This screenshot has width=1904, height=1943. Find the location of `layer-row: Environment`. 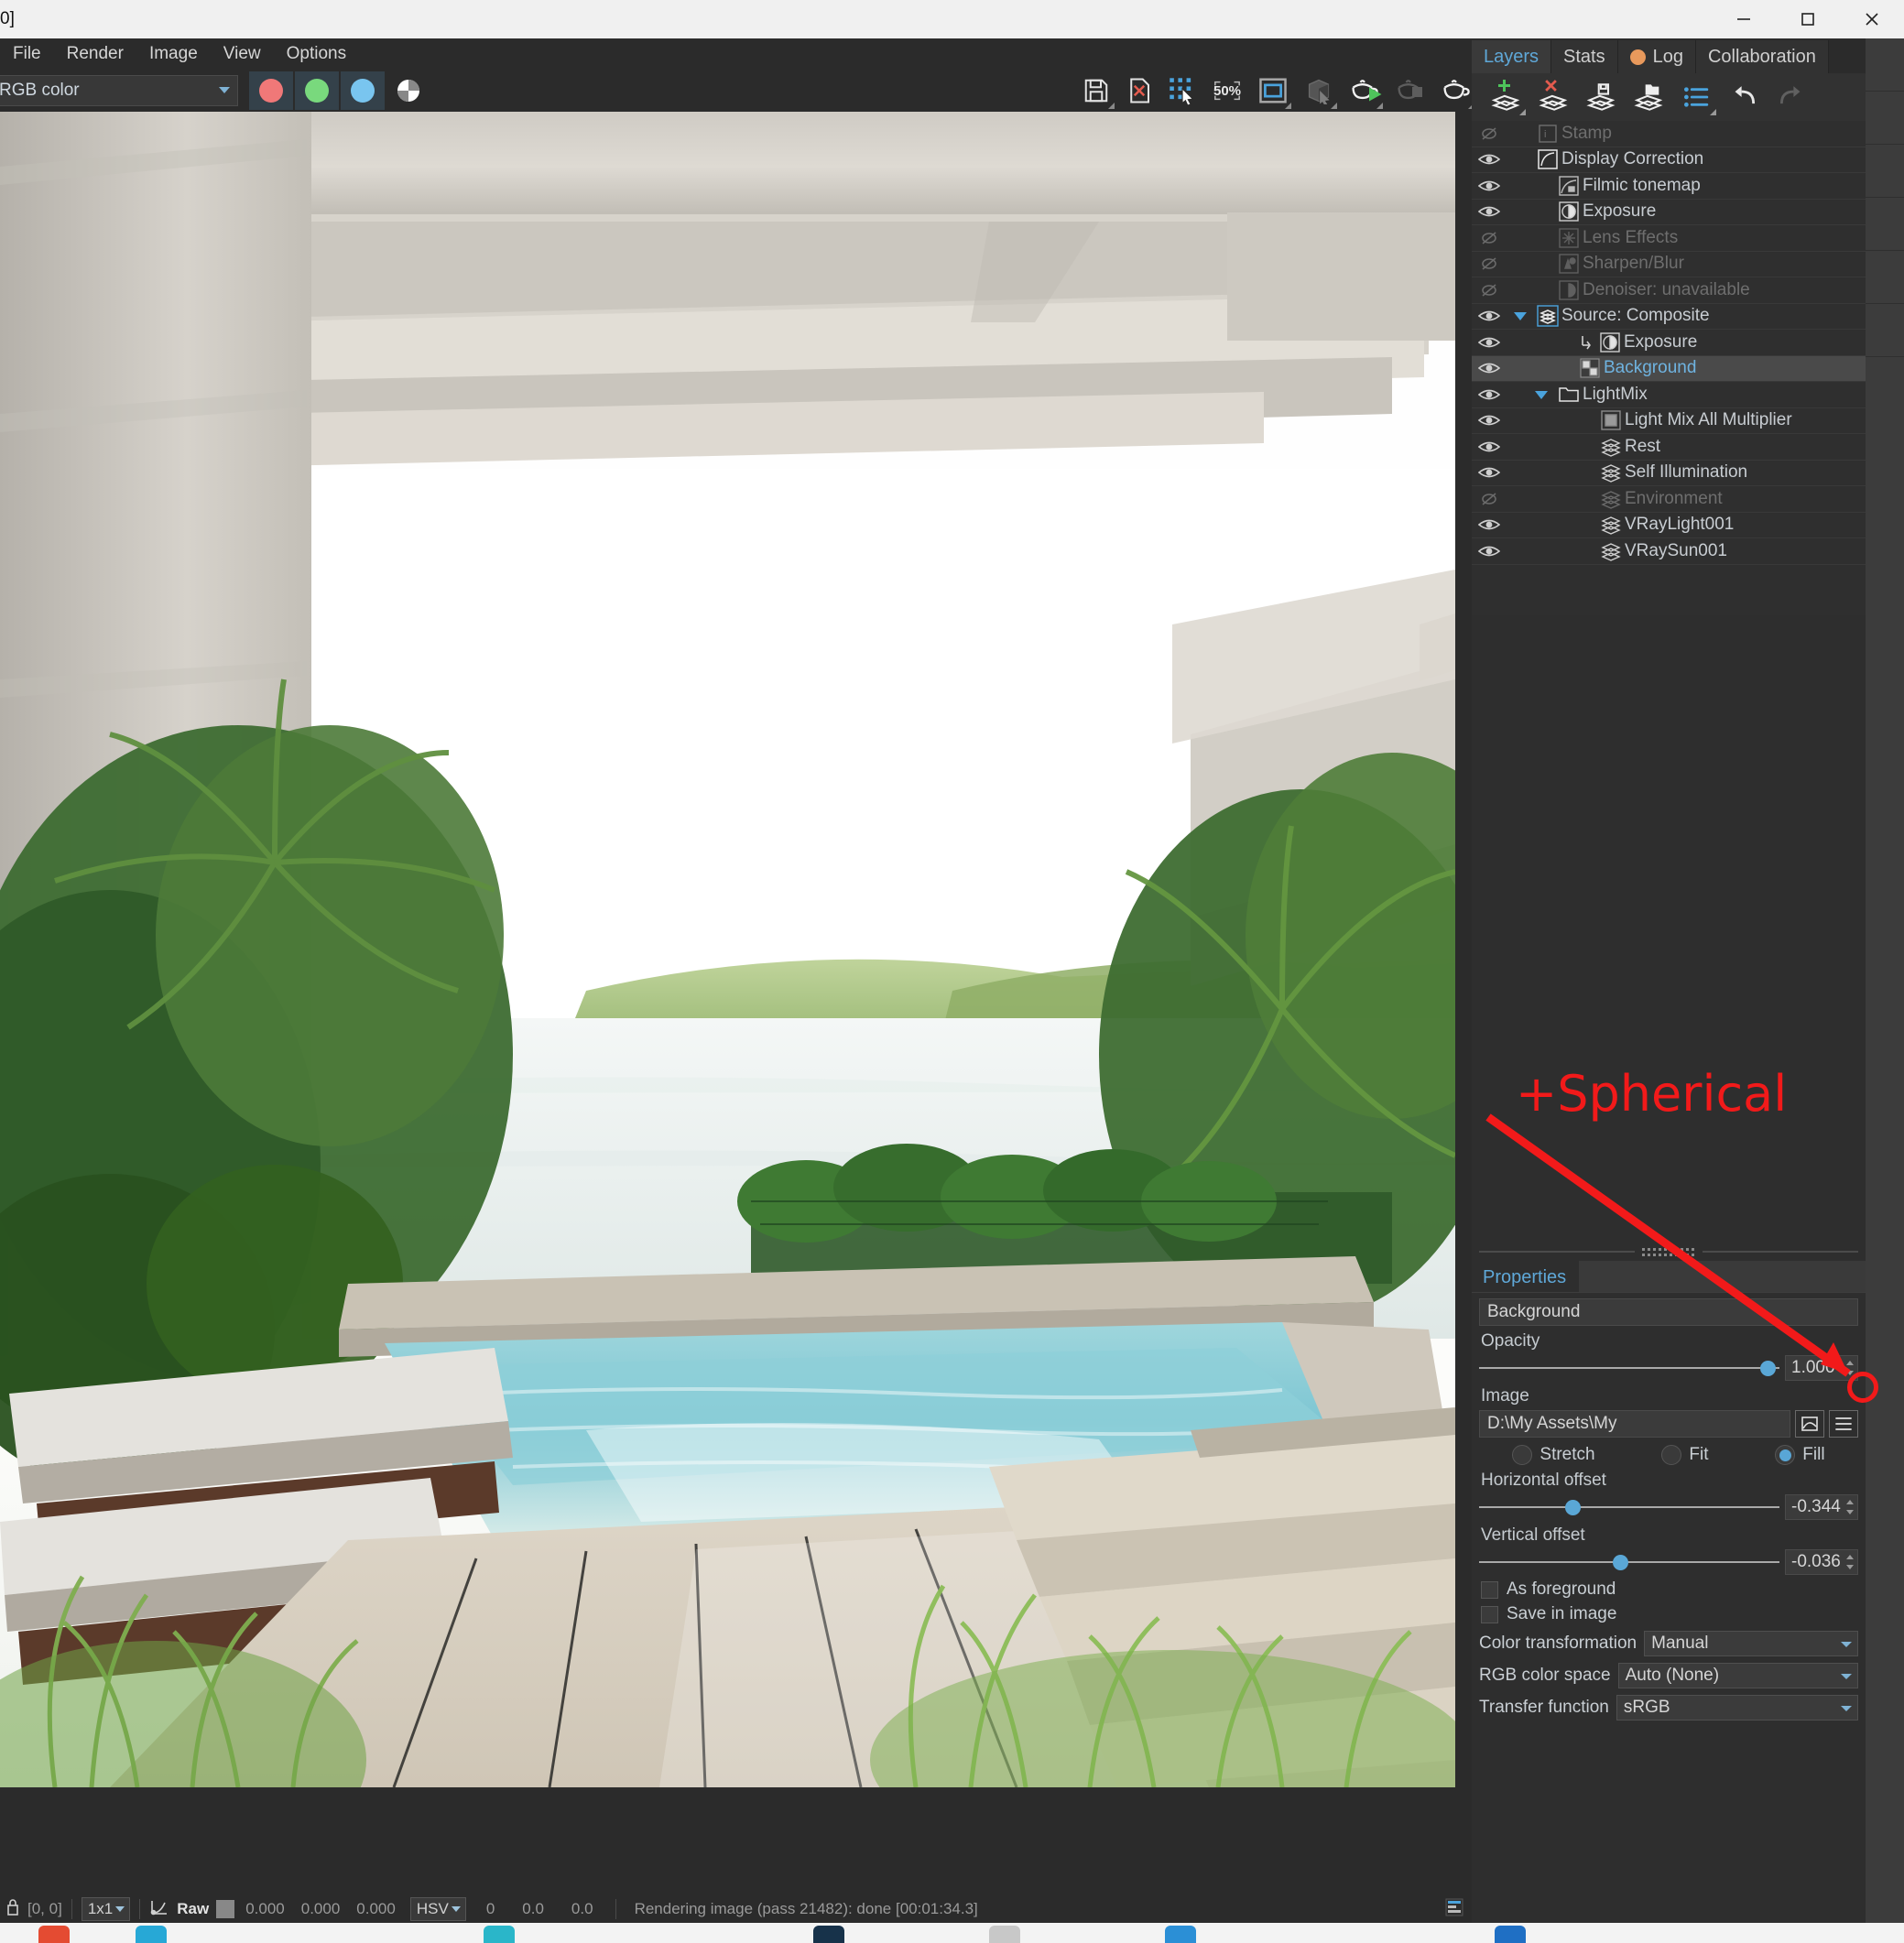

layer-row: Environment is located at coordinates (1669, 500).